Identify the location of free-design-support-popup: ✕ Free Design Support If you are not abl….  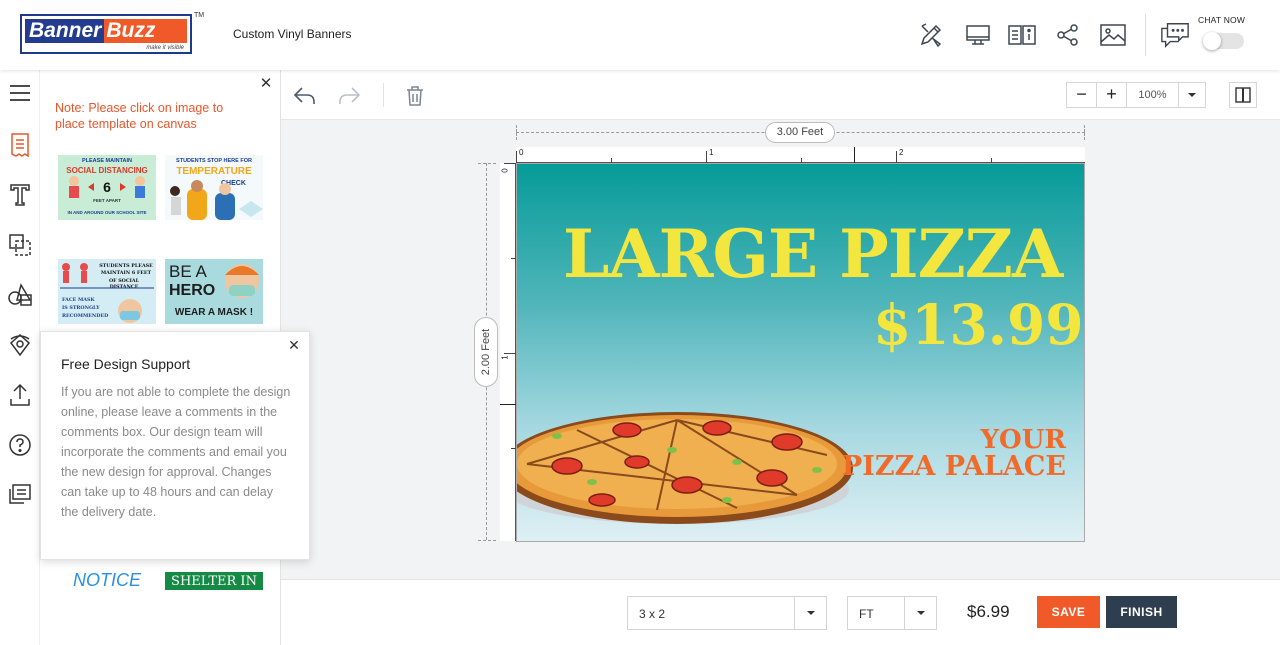
(175, 445).